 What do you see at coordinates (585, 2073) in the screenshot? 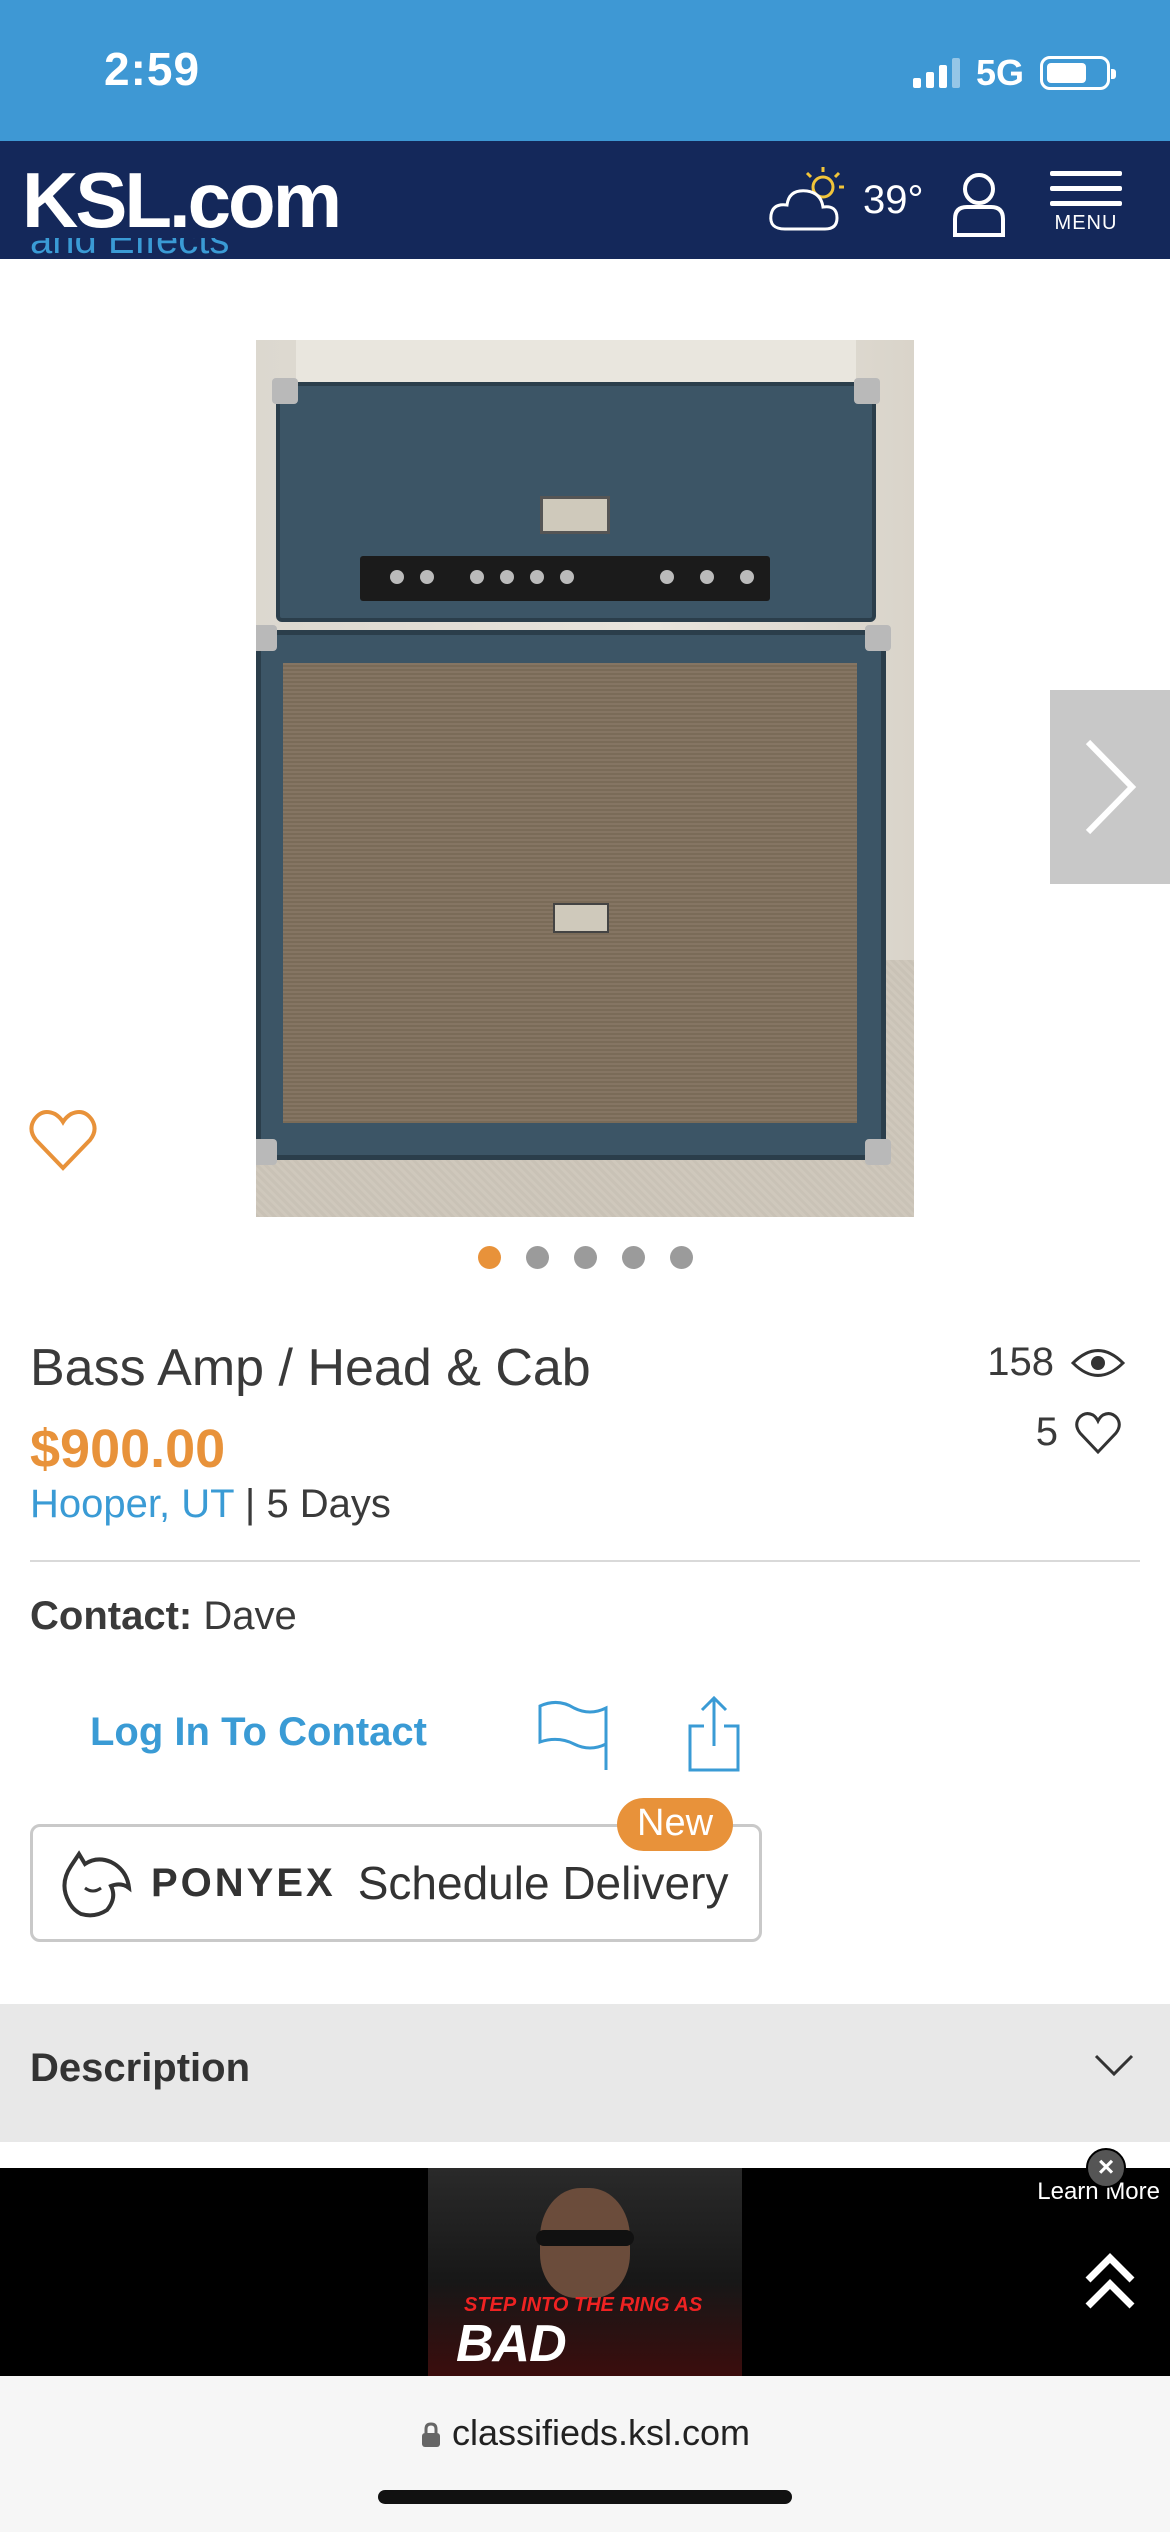
I see `description-accordion: Description` at bounding box center [585, 2073].